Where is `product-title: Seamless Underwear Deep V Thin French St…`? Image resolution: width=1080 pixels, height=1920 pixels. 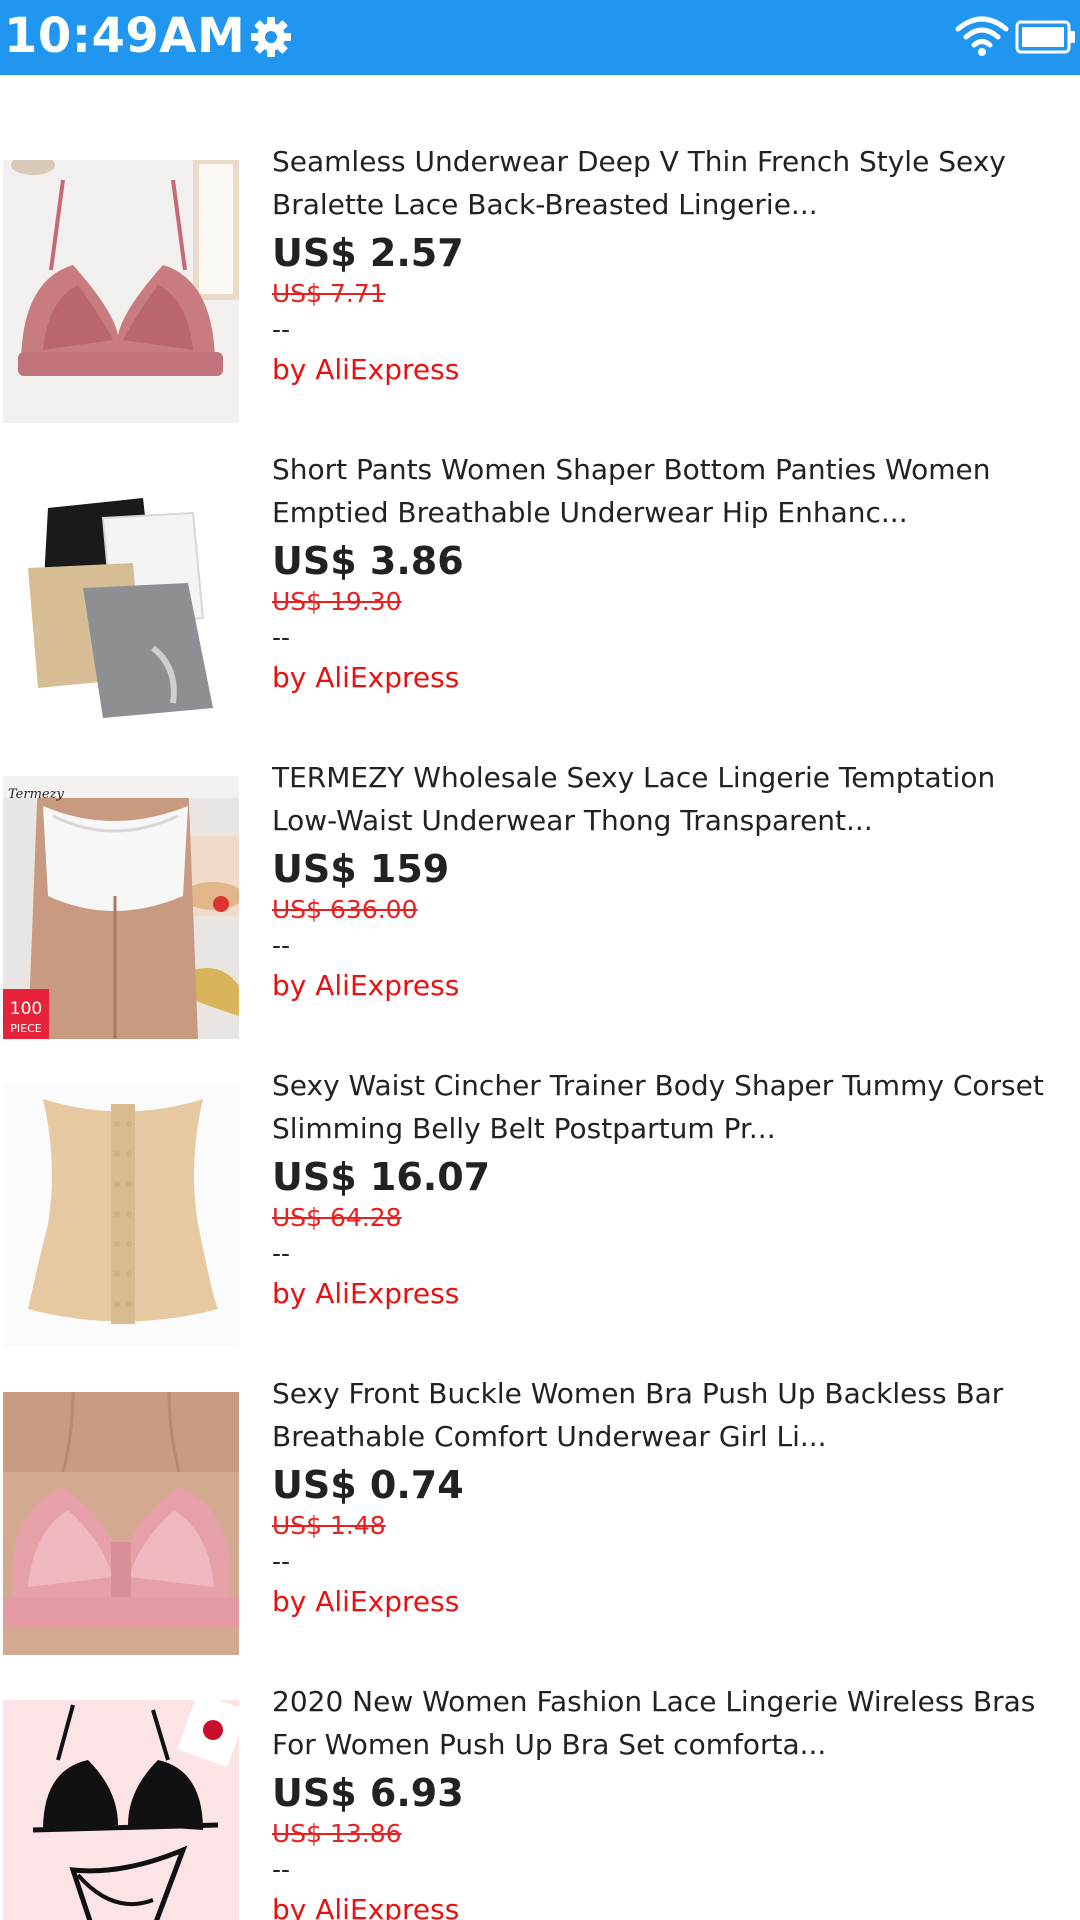
product-title: Seamless Underwear Deep V Thin French St… is located at coordinates (672, 183).